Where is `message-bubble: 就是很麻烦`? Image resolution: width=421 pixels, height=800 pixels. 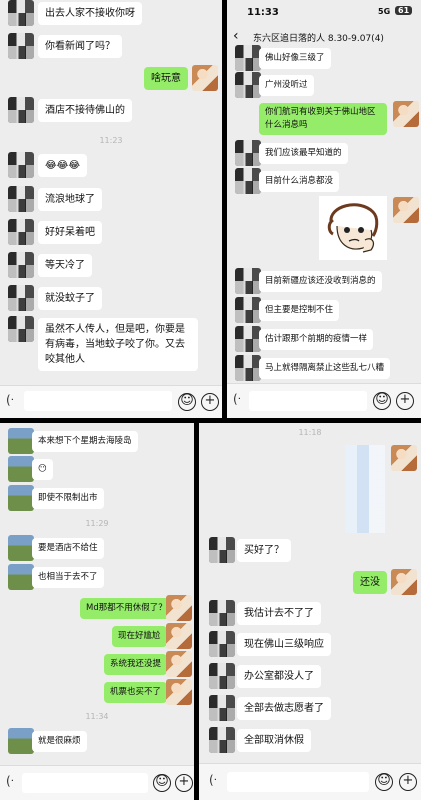
message-bubble: 就是很麻烦 is located at coordinates (59, 741).